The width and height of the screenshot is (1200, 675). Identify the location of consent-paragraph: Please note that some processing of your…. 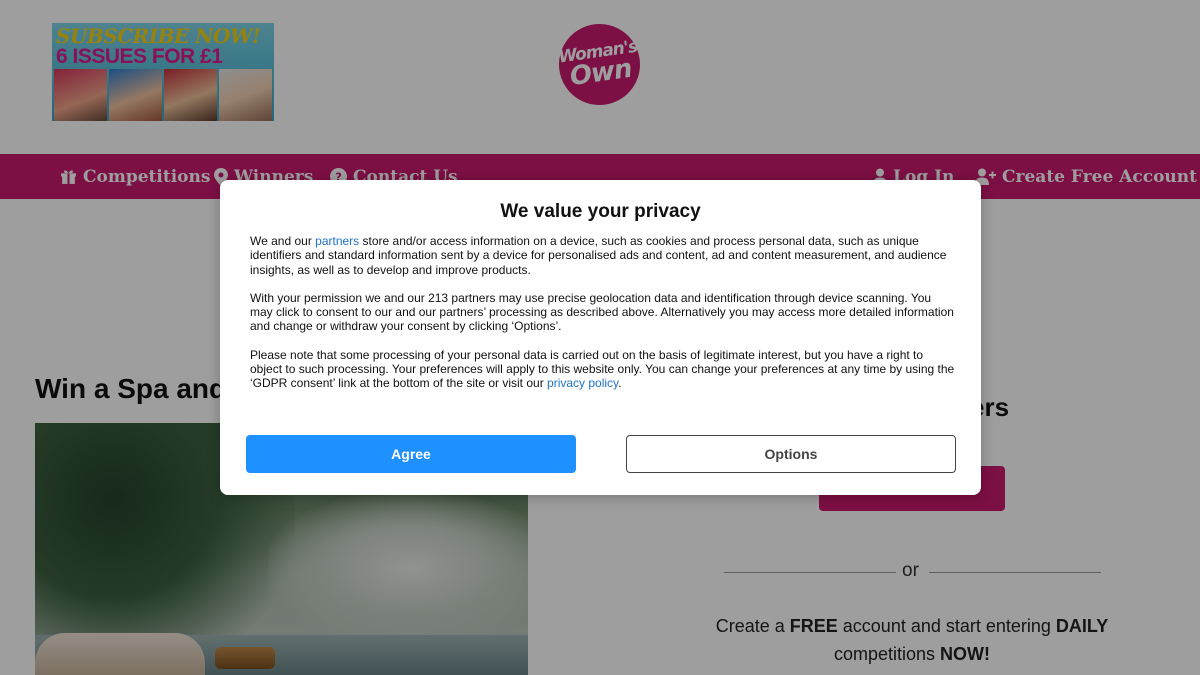
(602, 369).